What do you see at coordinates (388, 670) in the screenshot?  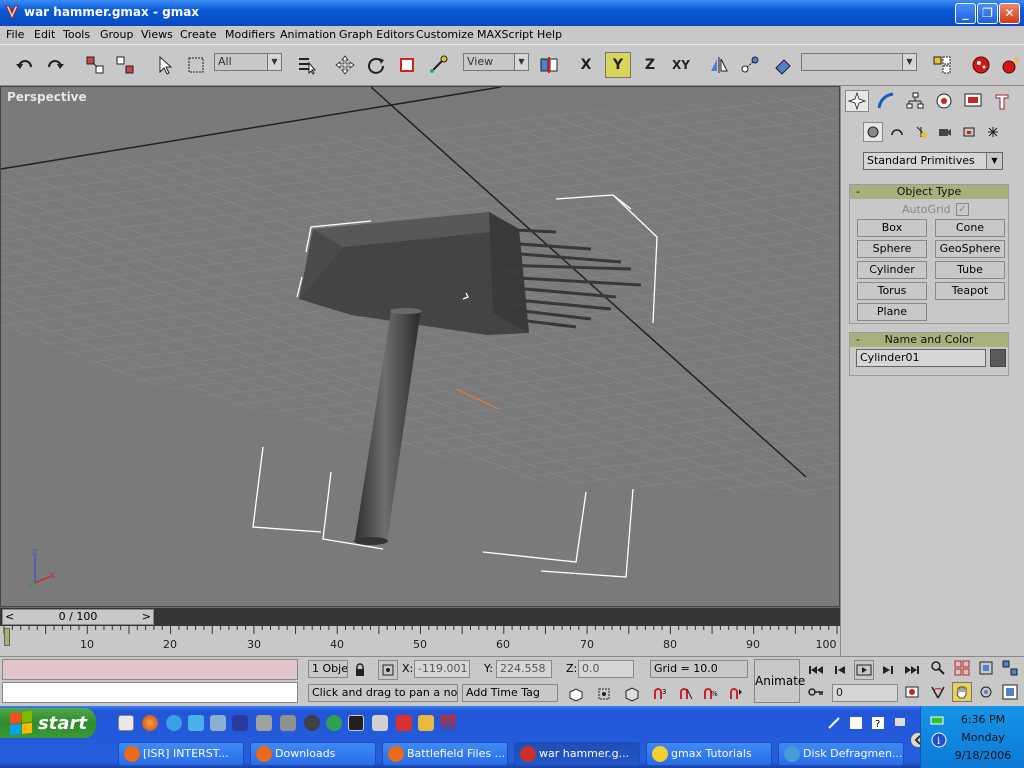 I see `absolute-mode-icon` at bounding box center [388, 670].